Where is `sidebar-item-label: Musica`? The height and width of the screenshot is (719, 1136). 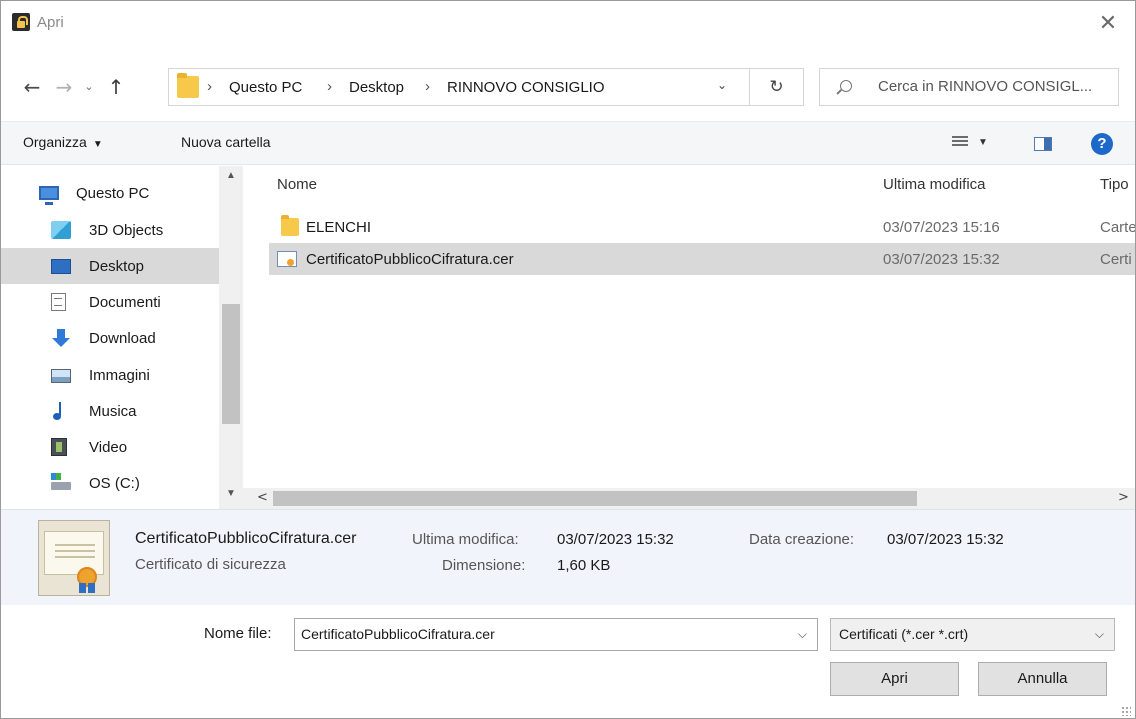 sidebar-item-label: Musica is located at coordinates (113, 411).